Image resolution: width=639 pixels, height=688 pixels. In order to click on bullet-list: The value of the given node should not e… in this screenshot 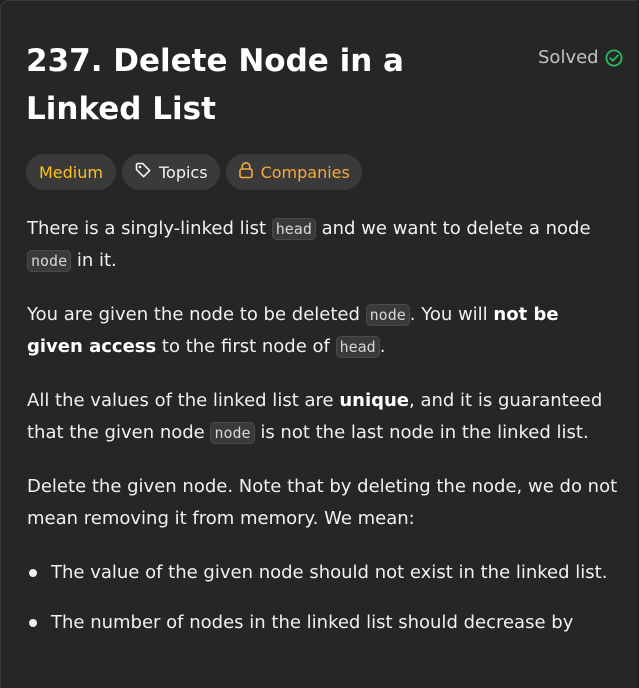, I will do `click(323, 598)`.